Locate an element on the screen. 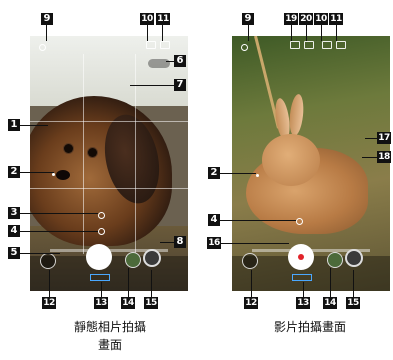 The image size is (393, 360). grid-line-h2 is located at coordinates (109, 188).